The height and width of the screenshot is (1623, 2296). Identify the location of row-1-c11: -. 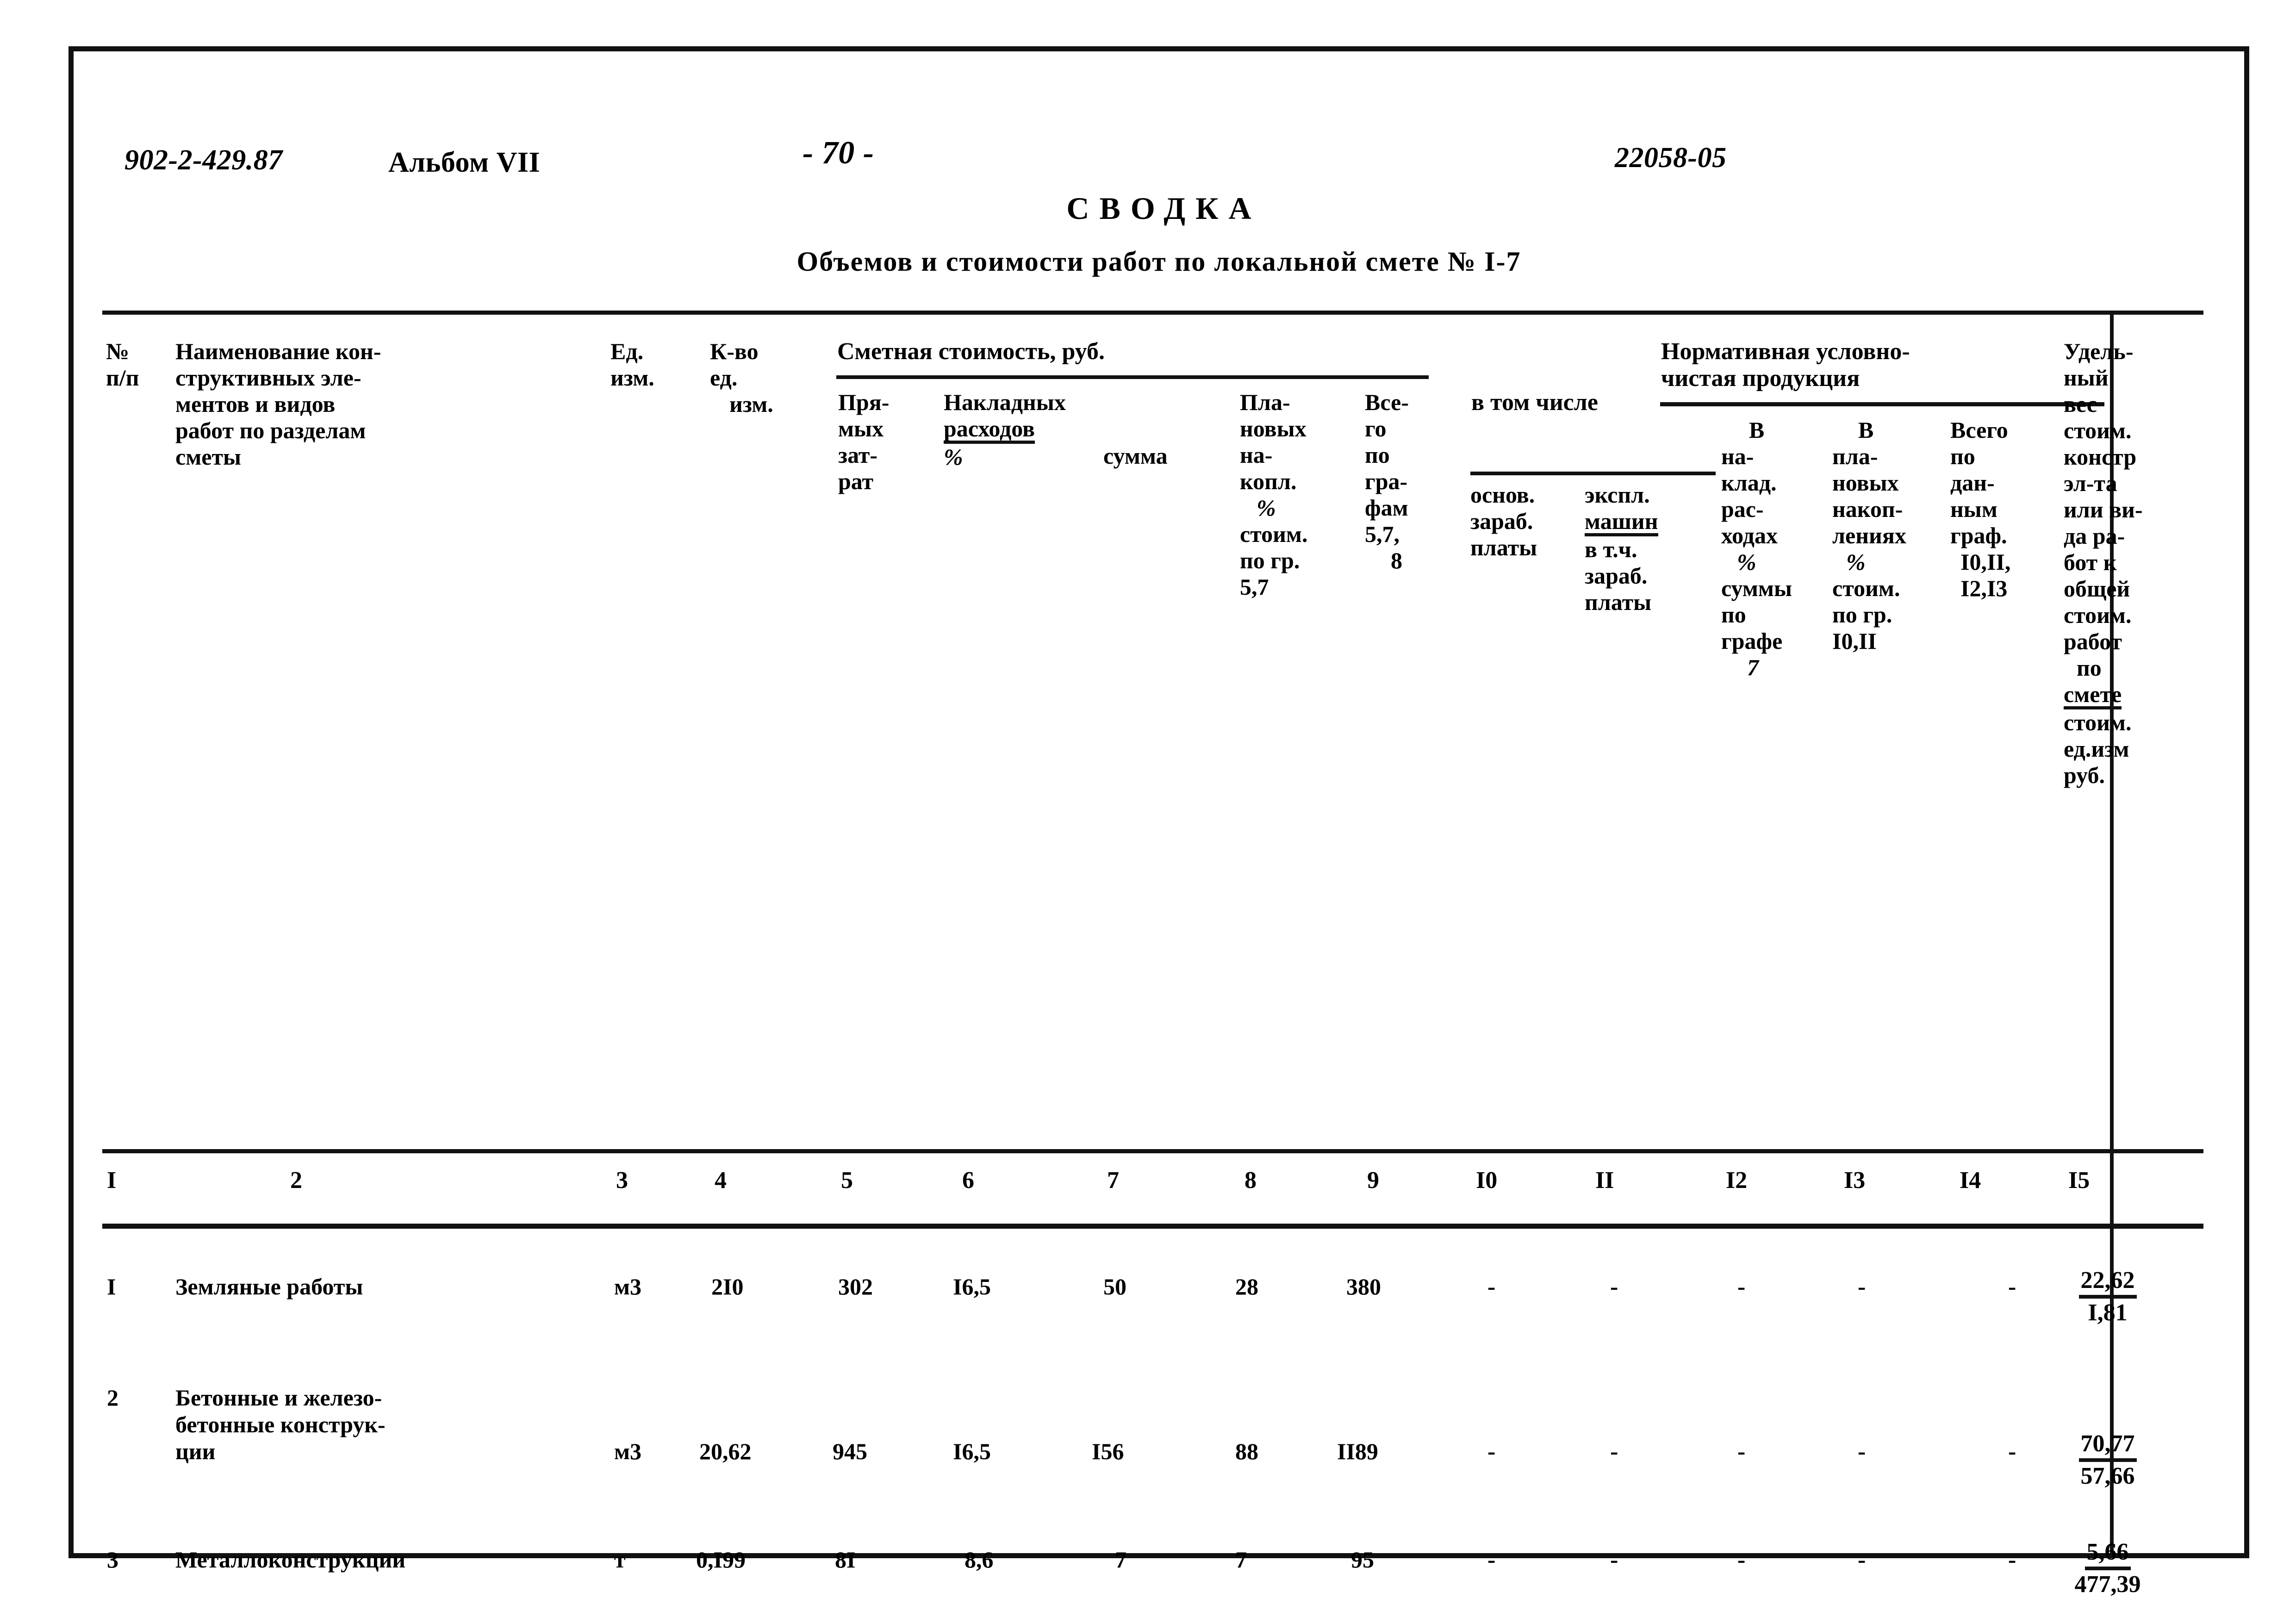
(1614, 1287).